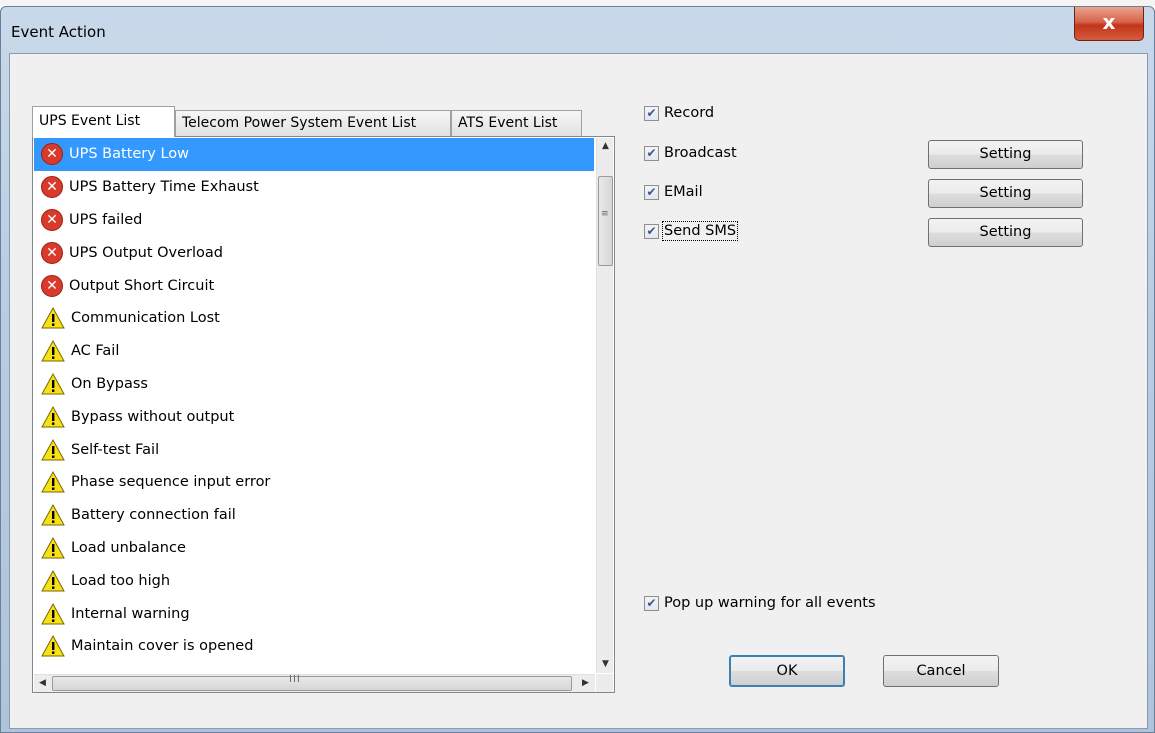  Describe the element at coordinates (109, 383) in the screenshot. I see `list-item-label: On Bypass` at that location.